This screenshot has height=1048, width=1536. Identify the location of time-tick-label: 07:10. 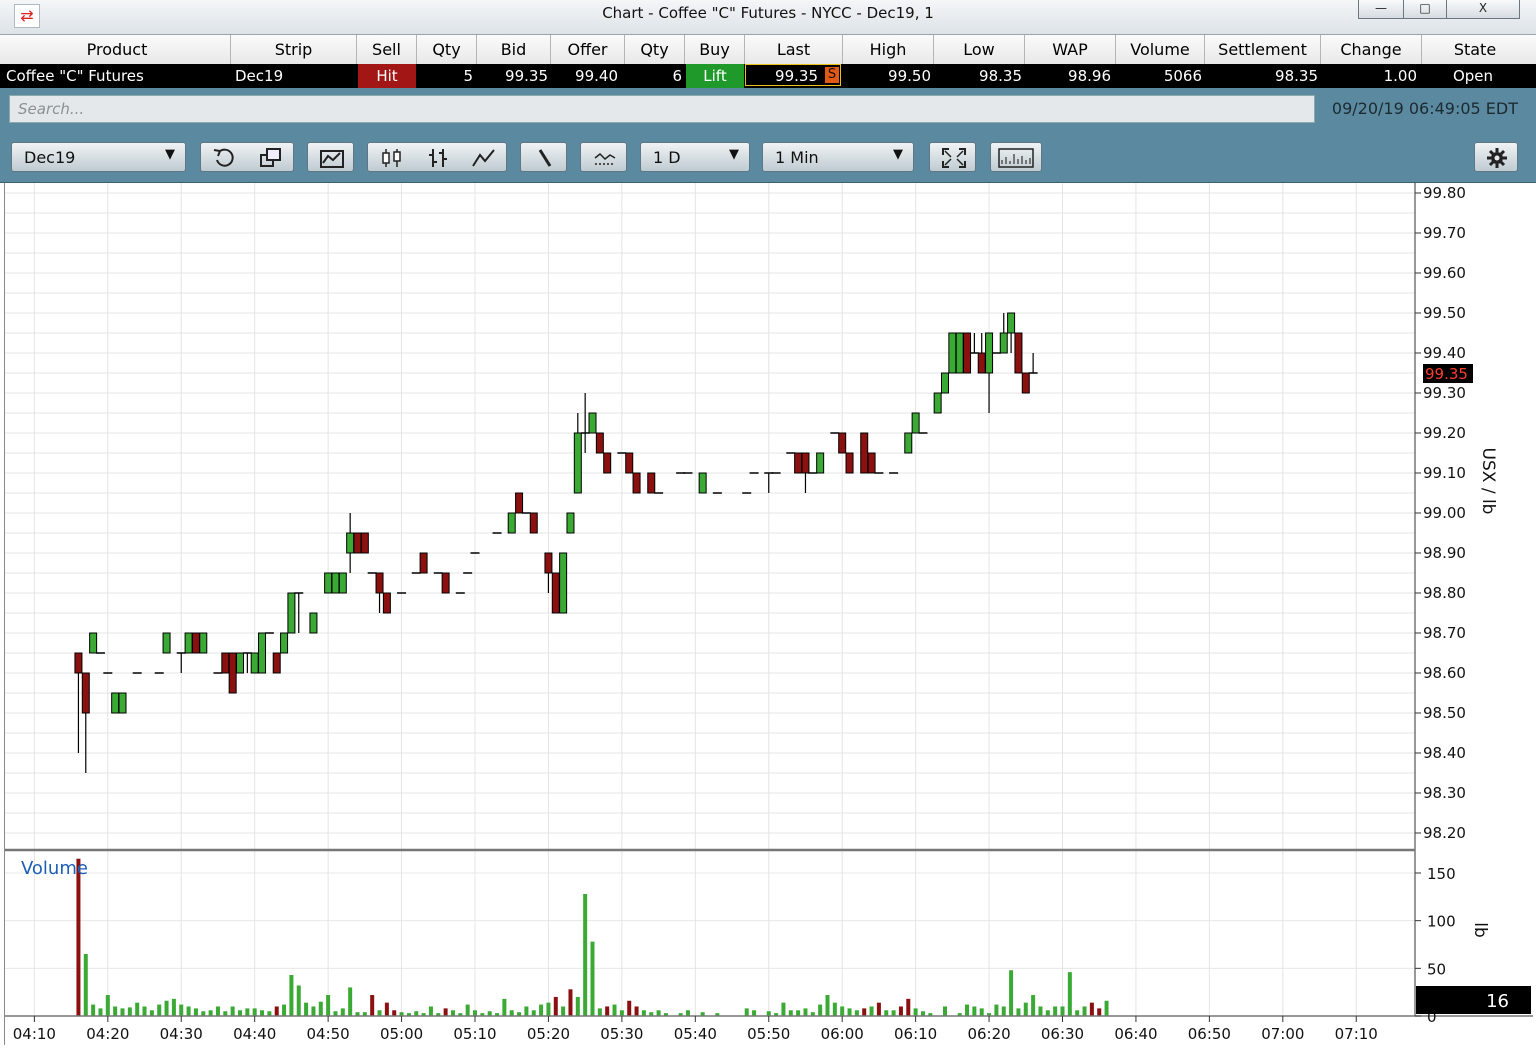
(1356, 1034).